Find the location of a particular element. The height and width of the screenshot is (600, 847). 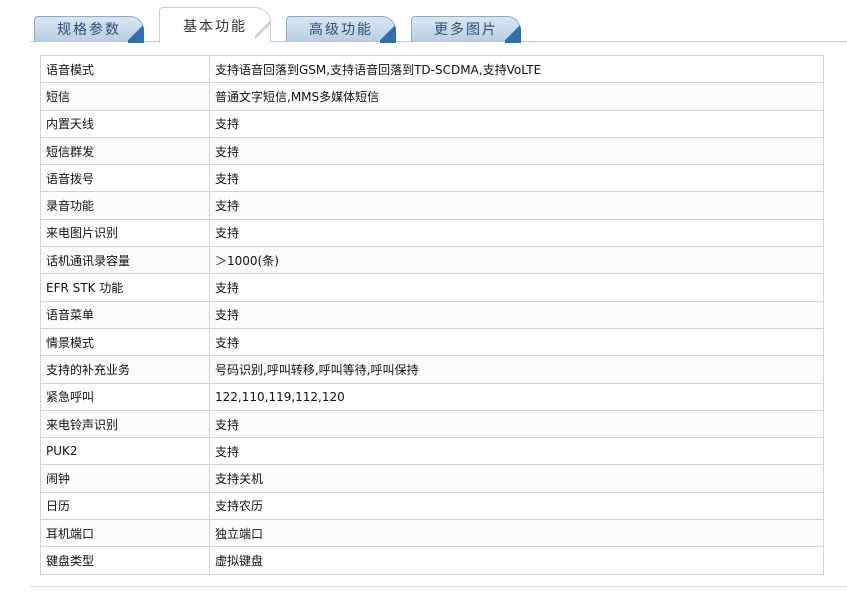

spec-name: 情景模式 is located at coordinates (125, 342).